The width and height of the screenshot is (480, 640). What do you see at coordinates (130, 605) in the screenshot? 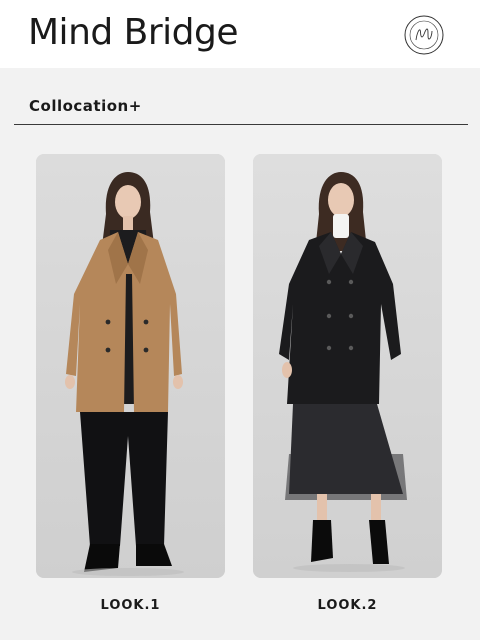
I see `look-1-label: LOOK.1` at bounding box center [130, 605].